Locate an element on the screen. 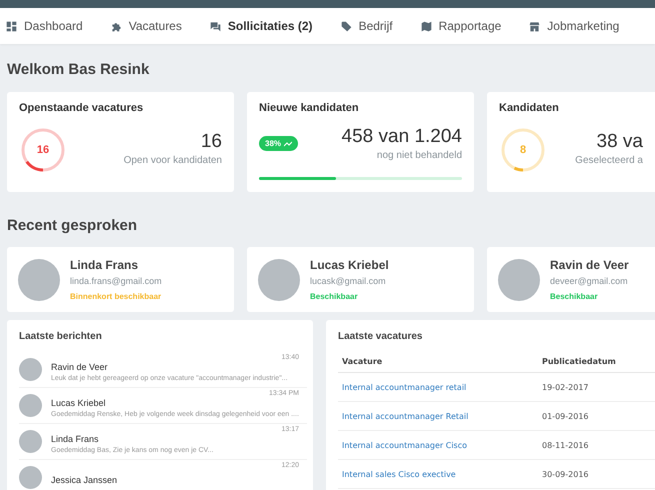 The width and height of the screenshot is (655, 490). stat-caption: nog niet behandeld is located at coordinates (419, 155).